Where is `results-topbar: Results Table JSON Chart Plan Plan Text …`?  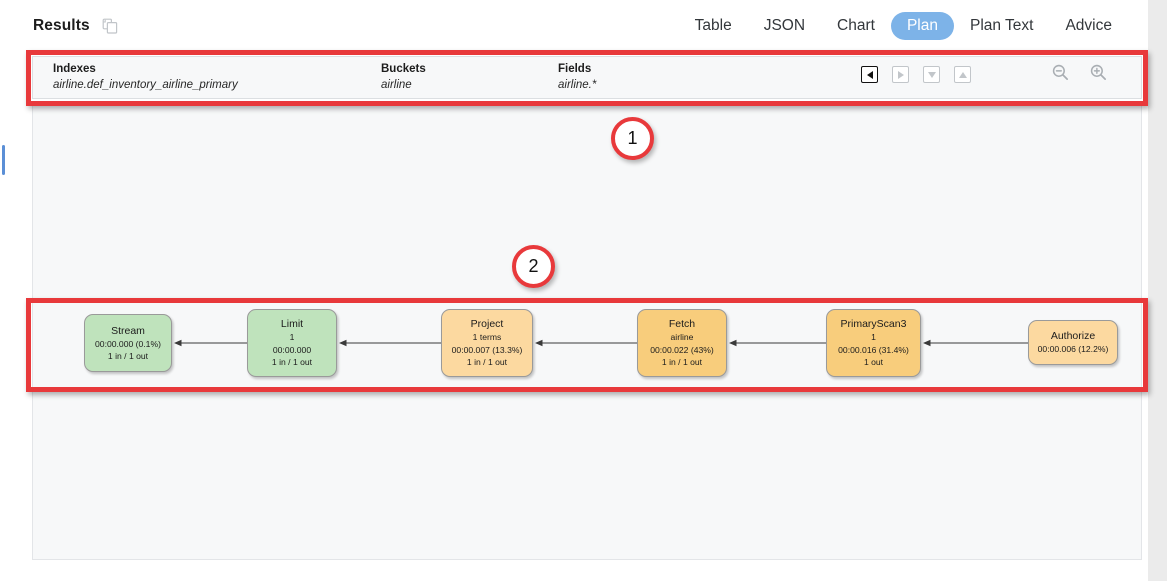 results-topbar: Results Table JSON Chart Plan Plan Text … is located at coordinates (574, 23).